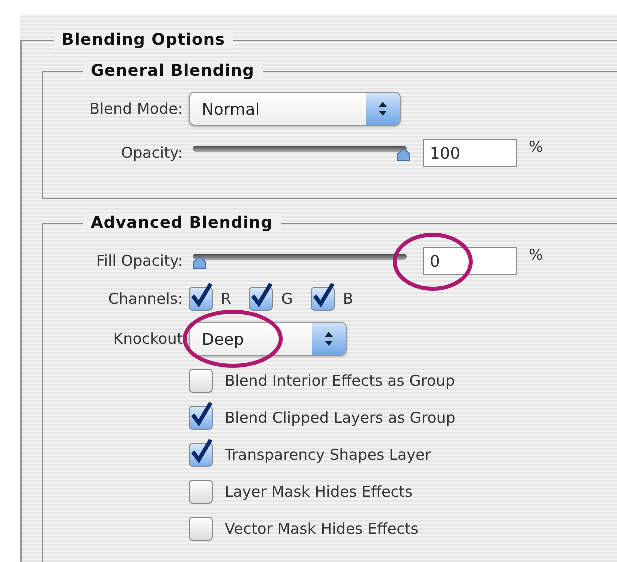 The image size is (617, 562). Describe the element at coordinates (470, 153) in the screenshot. I see `opacity-field: 100` at that location.